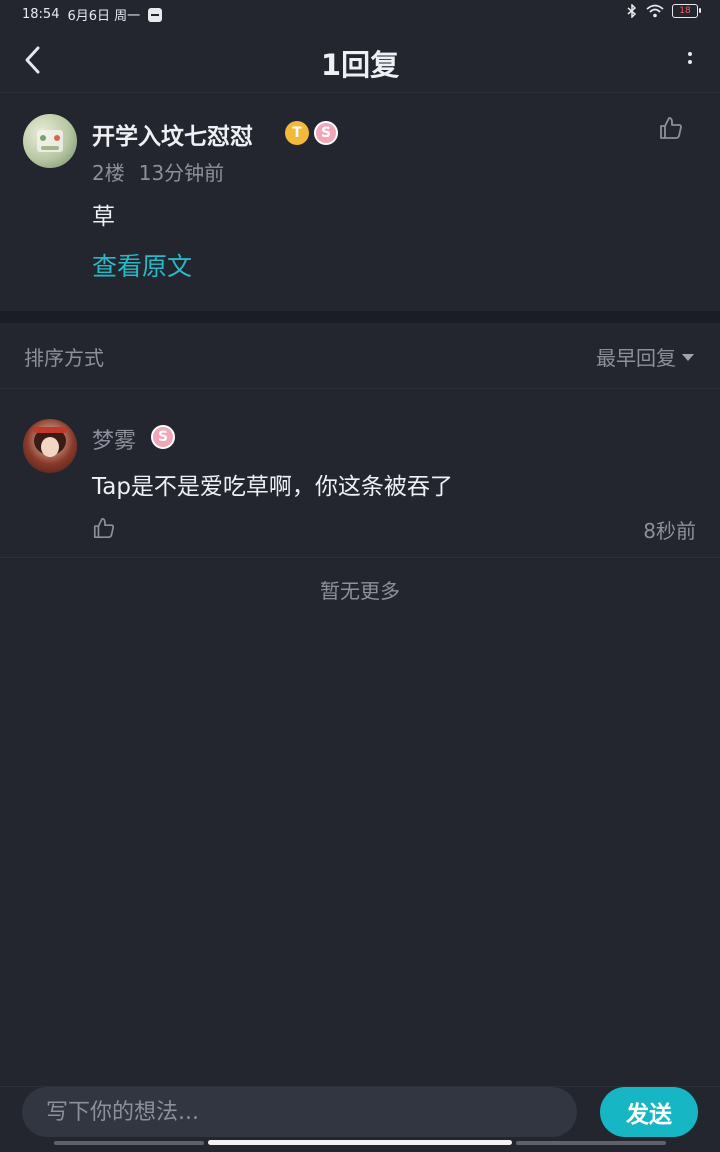 The width and height of the screenshot is (720, 1152). Describe the element at coordinates (181, 173) in the screenshot. I see `post-time: 13分钟前` at that location.